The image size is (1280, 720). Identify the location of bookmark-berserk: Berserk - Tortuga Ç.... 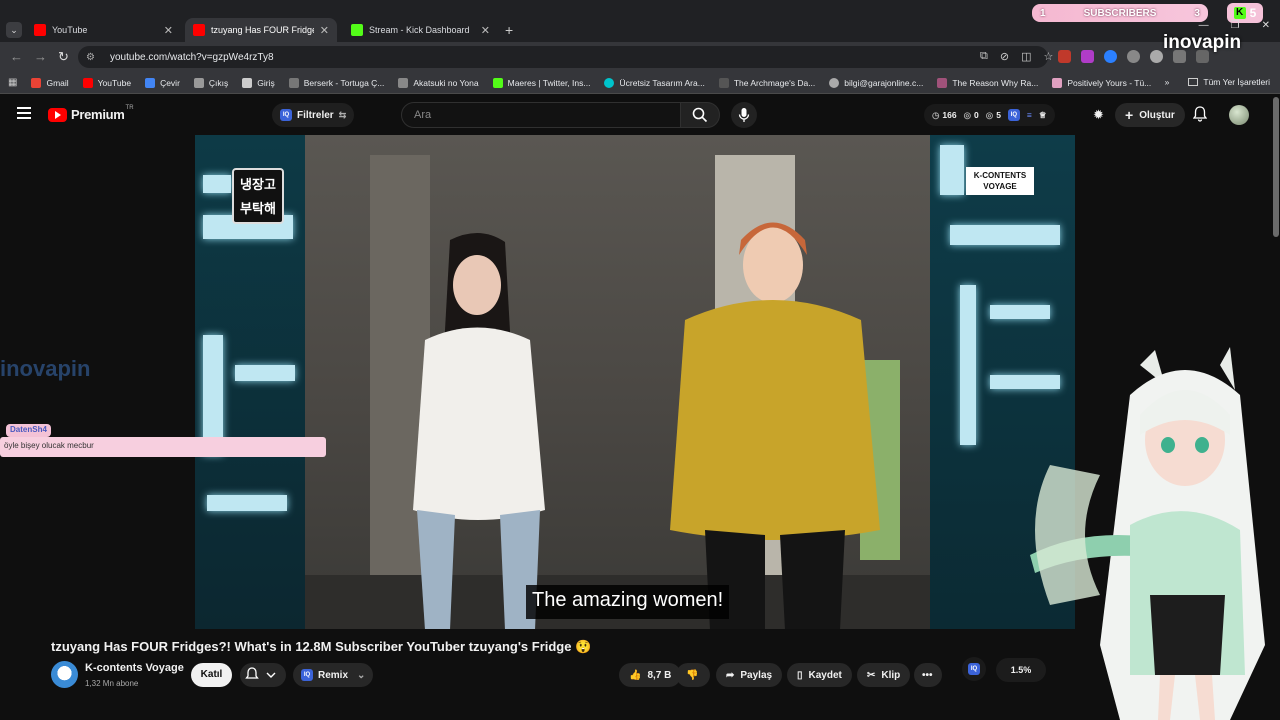
(336, 82).